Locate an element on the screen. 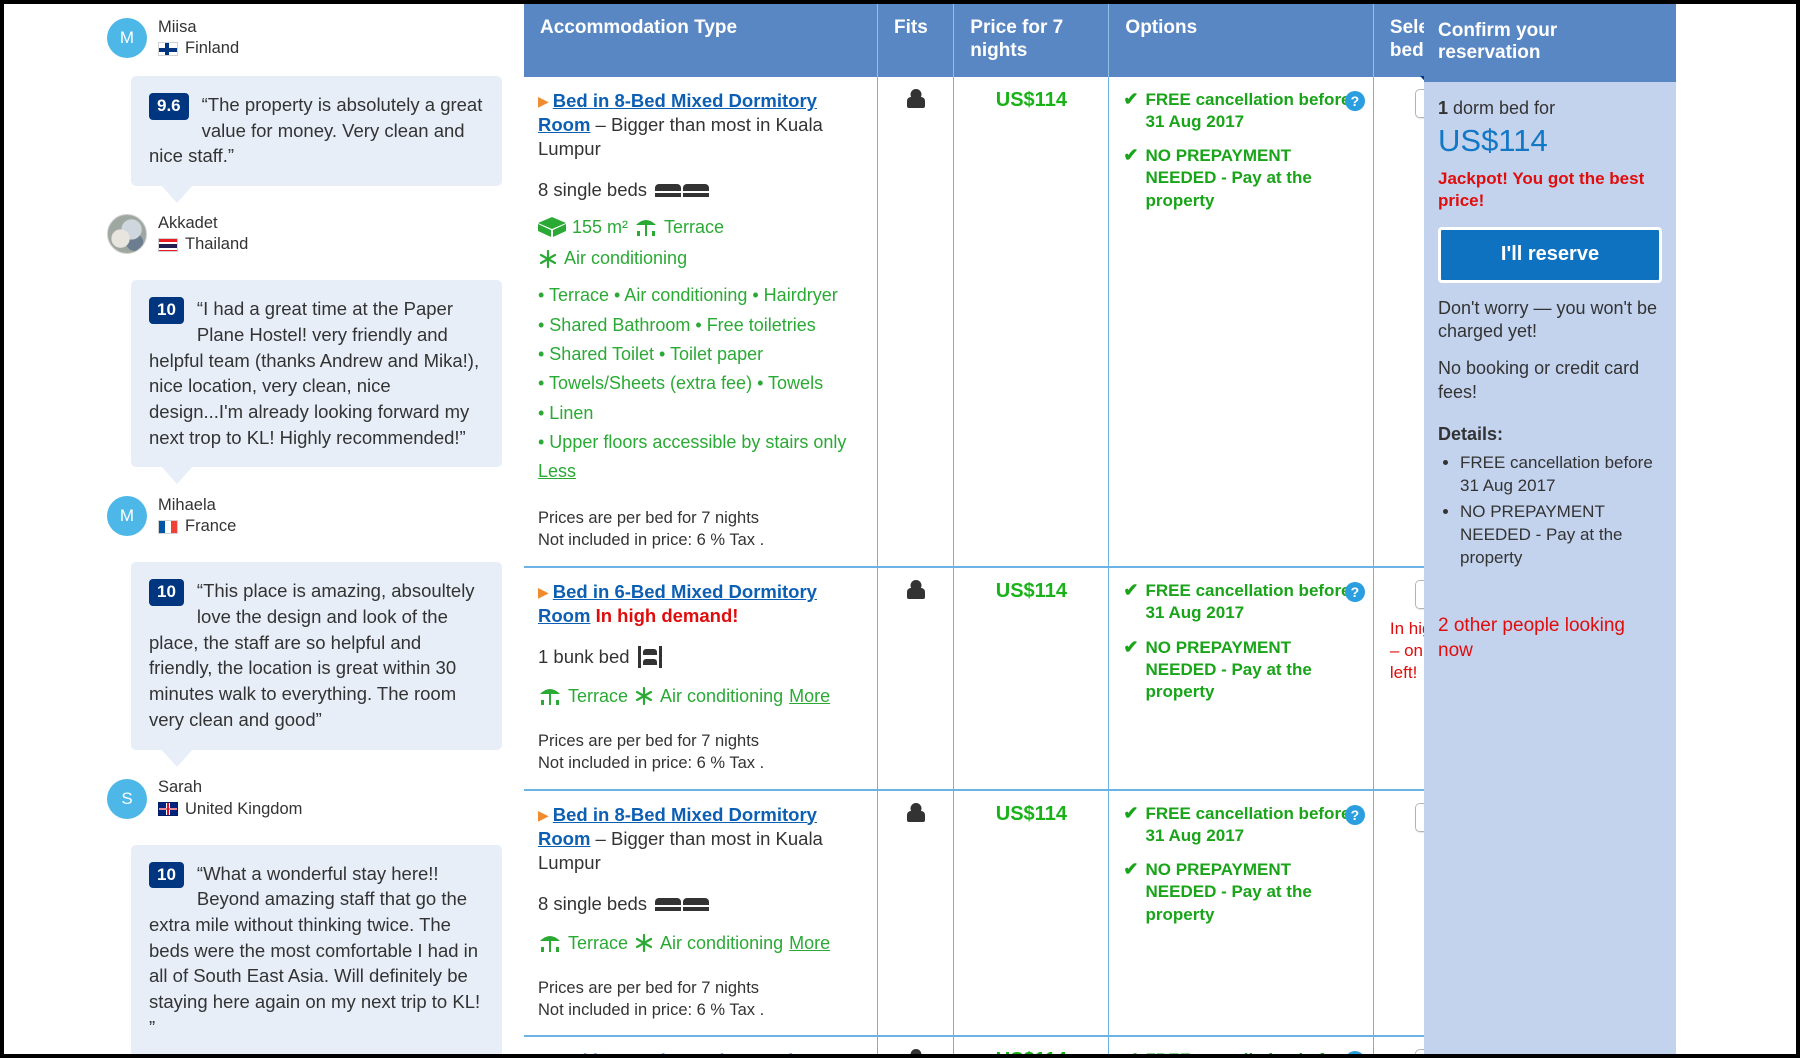 The width and height of the screenshot is (1800, 1058). reviewer-name: Mihaela is located at coordinates (187, 505).